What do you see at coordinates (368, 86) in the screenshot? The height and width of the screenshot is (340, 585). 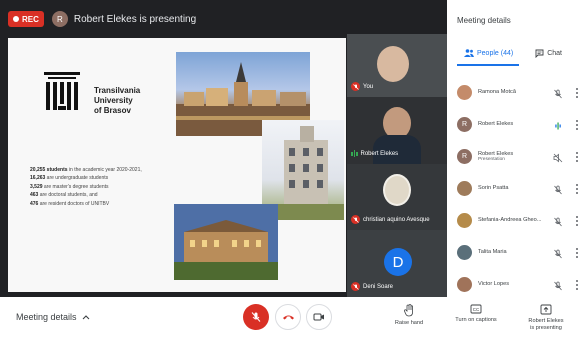 I see `tile-name-label: You` at bounding box center [368, 86].